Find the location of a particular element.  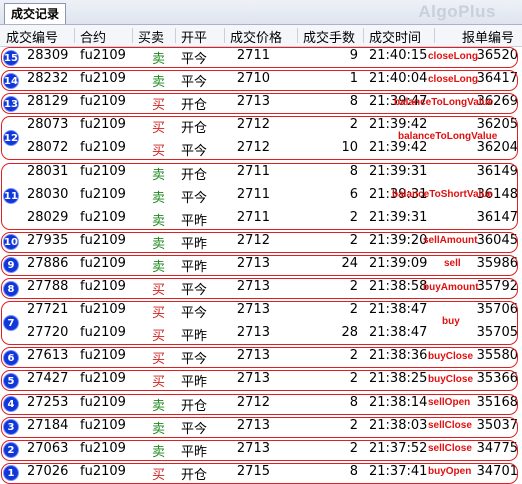

col-trade-id: 成交编号 is located at coordinates (32, 36).